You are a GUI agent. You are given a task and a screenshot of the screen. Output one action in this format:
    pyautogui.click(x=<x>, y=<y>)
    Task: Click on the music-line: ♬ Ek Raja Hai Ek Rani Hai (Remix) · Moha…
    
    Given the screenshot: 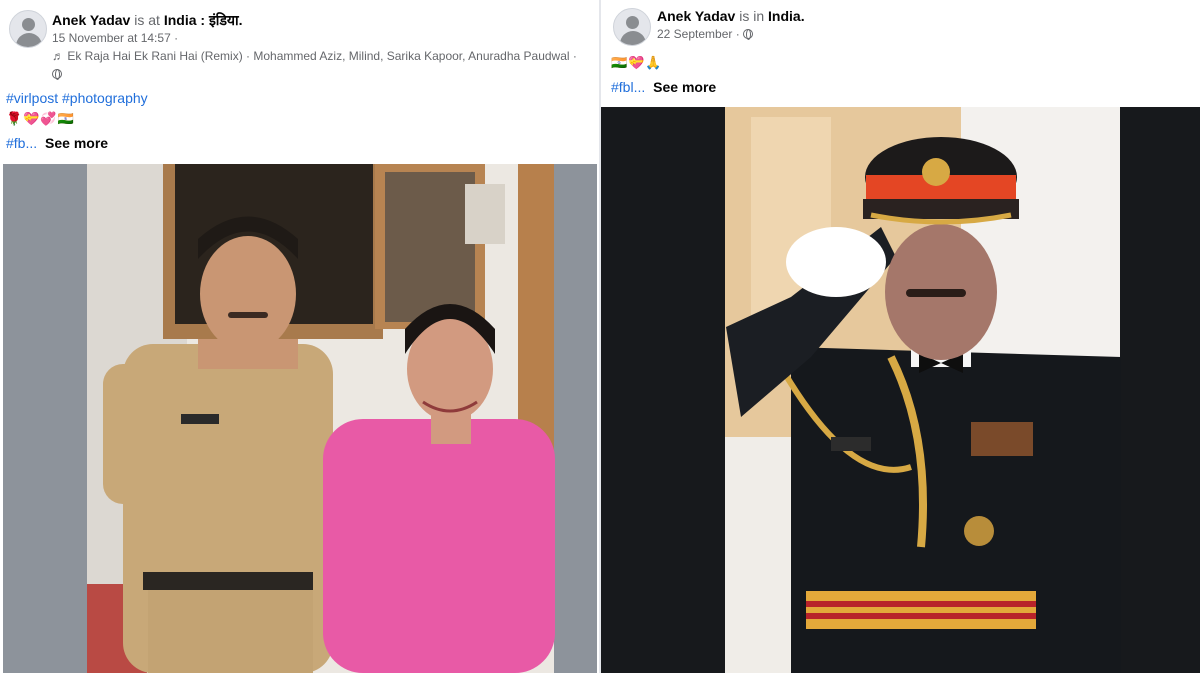 What is the action you would take?
    pyautogui.click(x=314, y=56)
    